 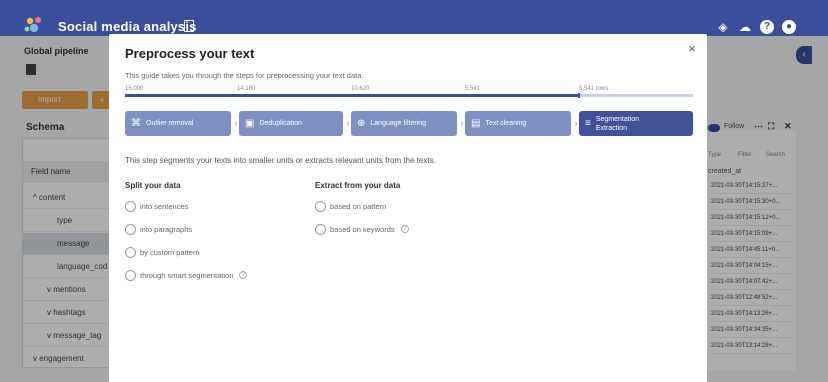 I want to click on outlier-icon: ⌘, so click(x=136, y=123).